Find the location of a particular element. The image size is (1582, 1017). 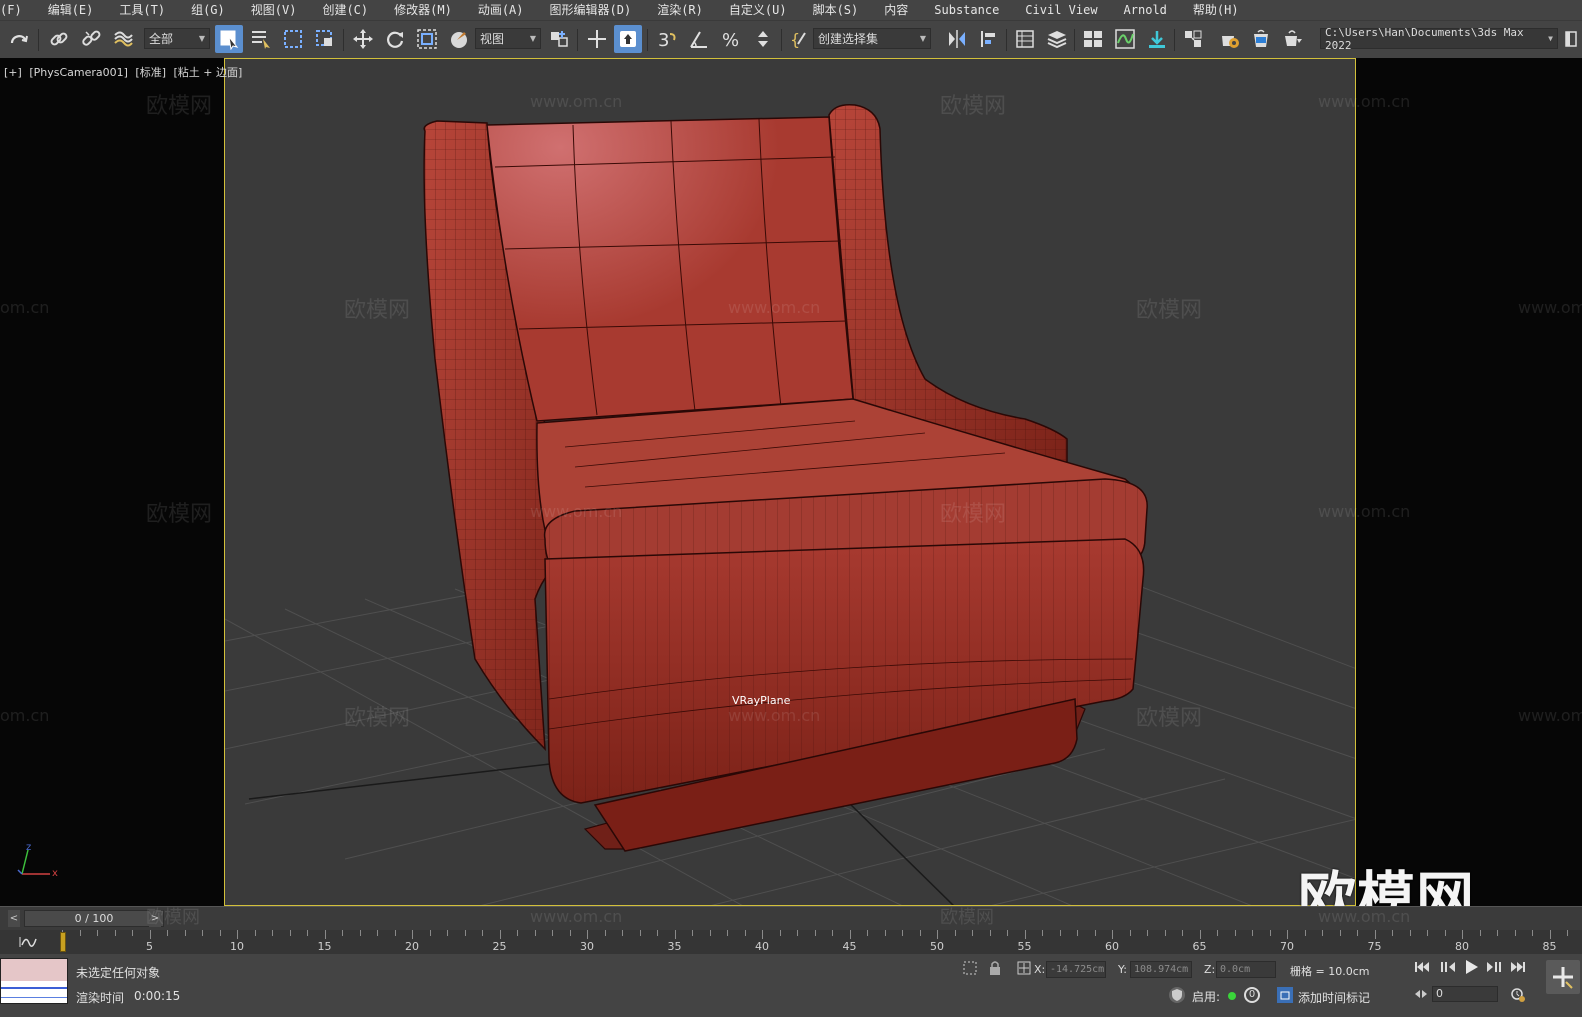

previous-frame-icon is located at coordinates (1448, 968).